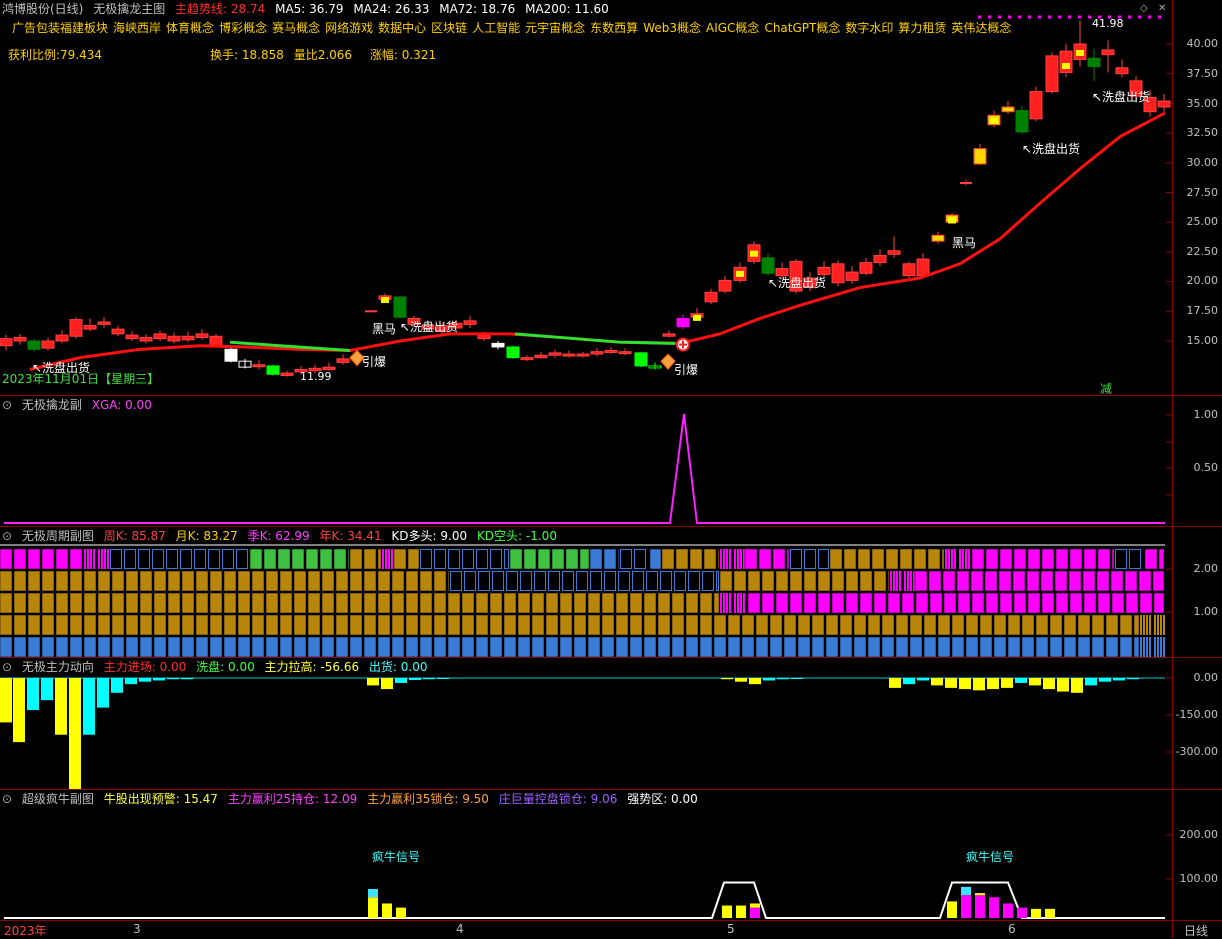  What do you see at coordinates (731, 929) in the screenshot?
I see `month-tick: 5` at bounding box center [731, 929].